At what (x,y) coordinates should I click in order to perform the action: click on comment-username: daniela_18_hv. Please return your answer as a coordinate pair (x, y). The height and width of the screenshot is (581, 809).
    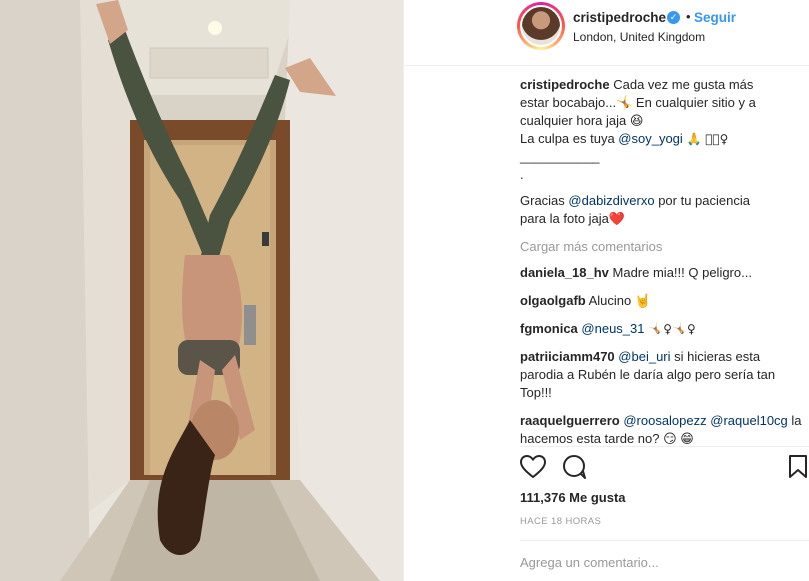
    Looking at the image, I should click on (564, 272).